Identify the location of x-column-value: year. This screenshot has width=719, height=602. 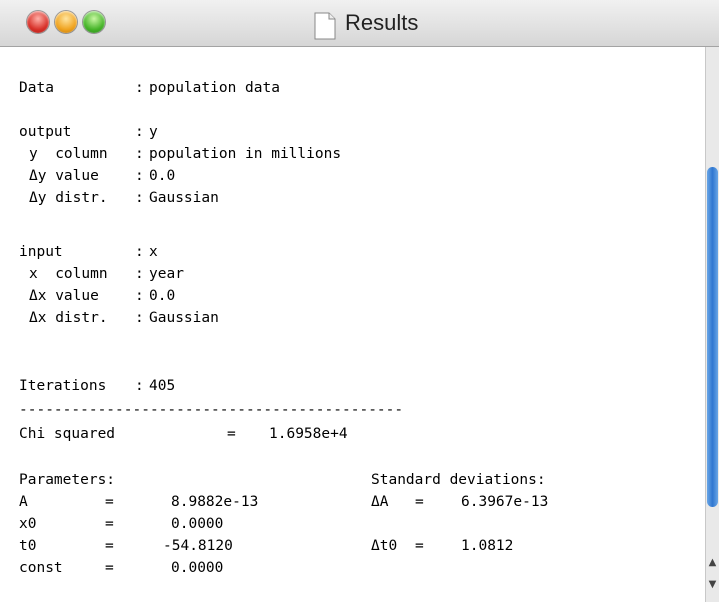
(166, 274).